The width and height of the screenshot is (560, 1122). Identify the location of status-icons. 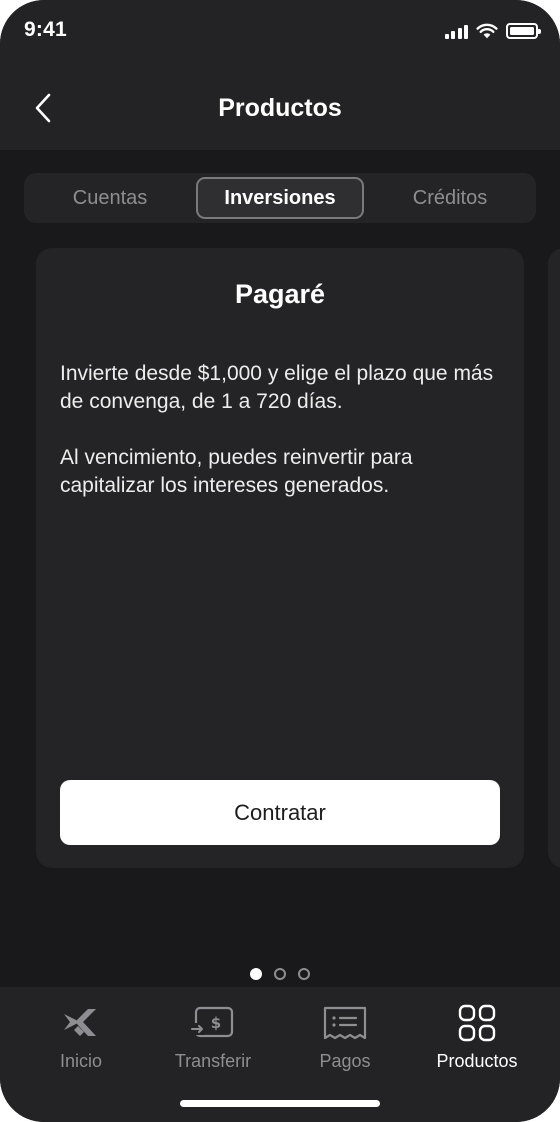
(492, 31).